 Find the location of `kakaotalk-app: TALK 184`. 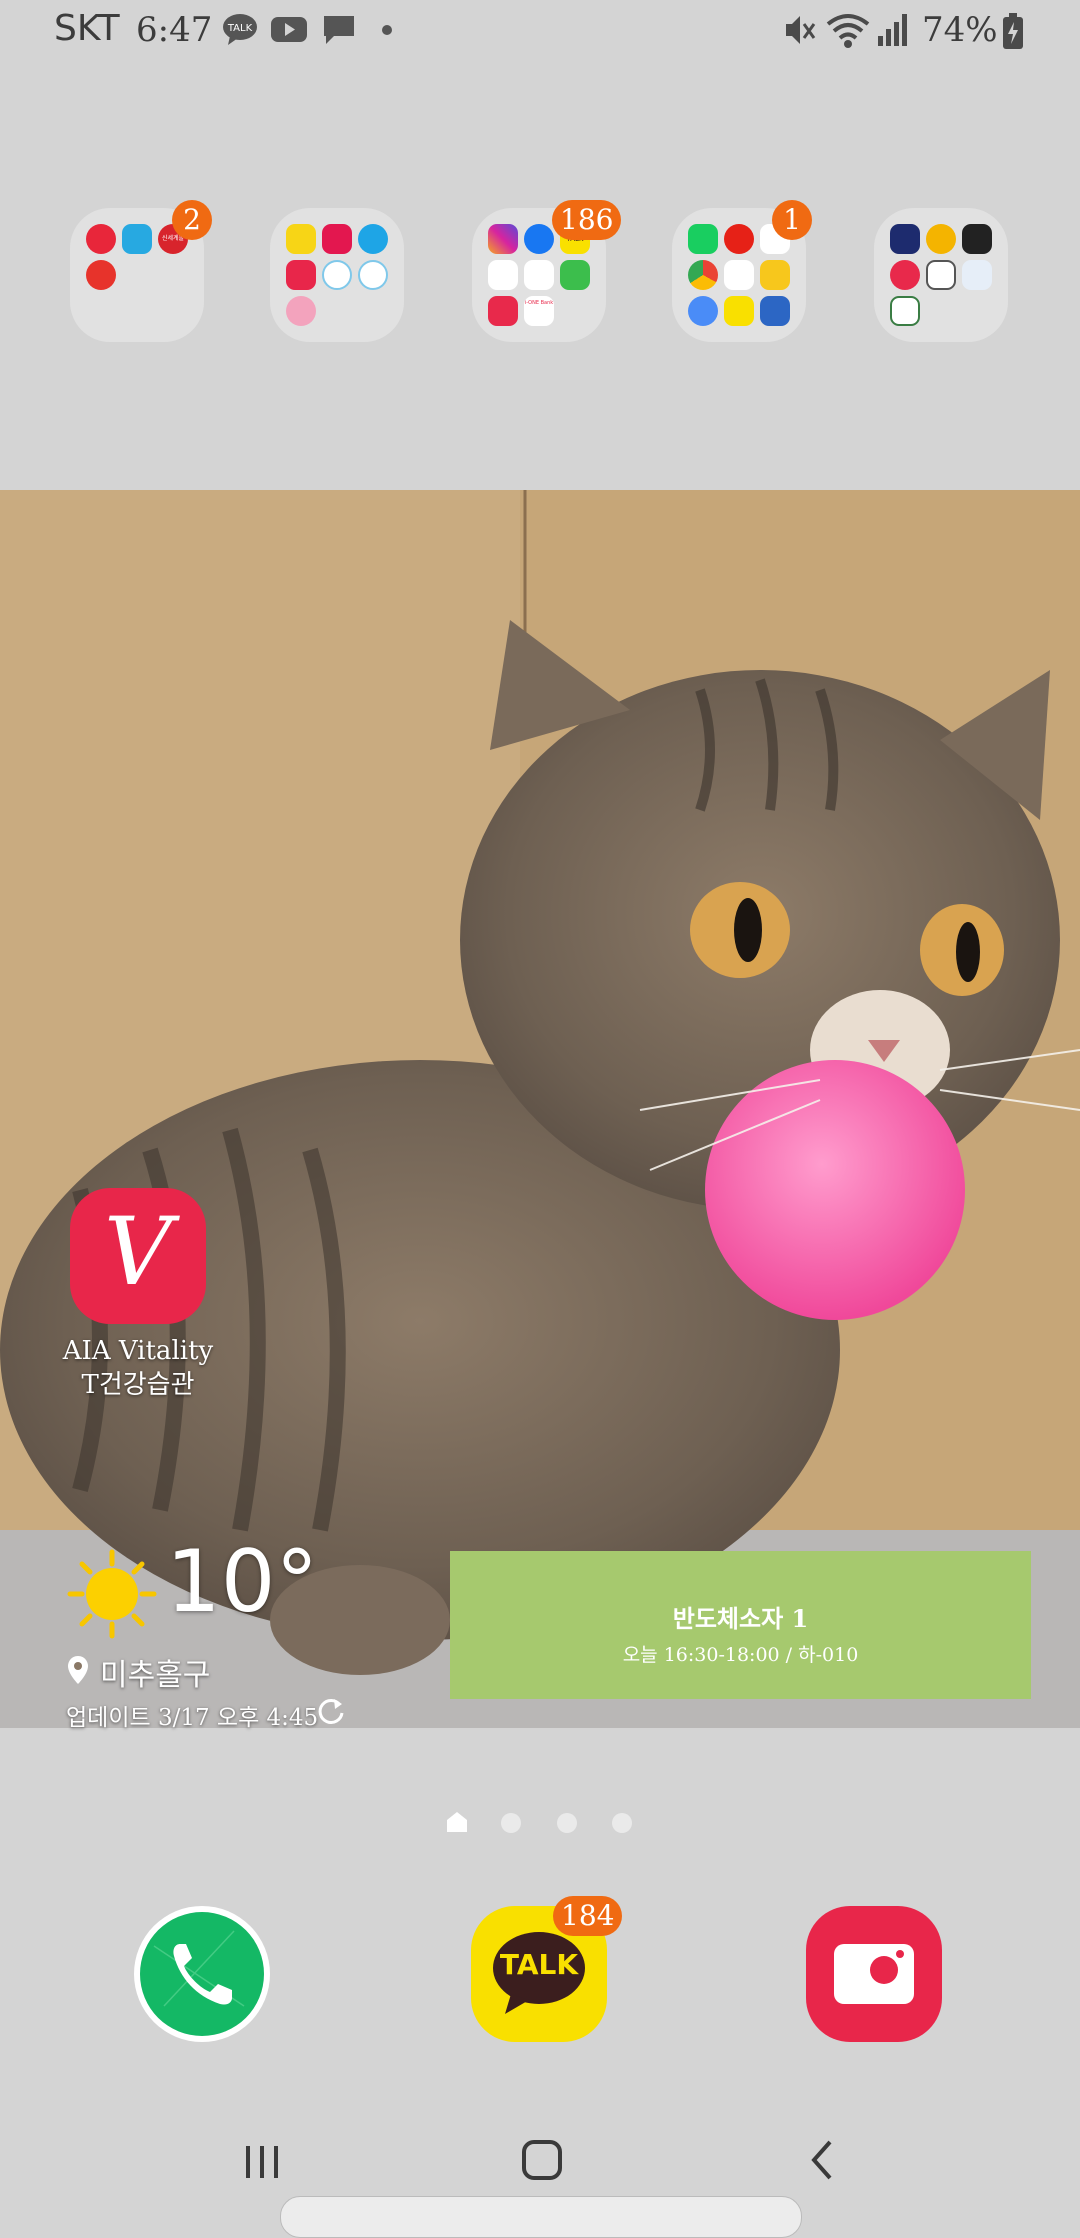

kakaotalk-app: TALK 184 is located at coordinates (547, 1969).